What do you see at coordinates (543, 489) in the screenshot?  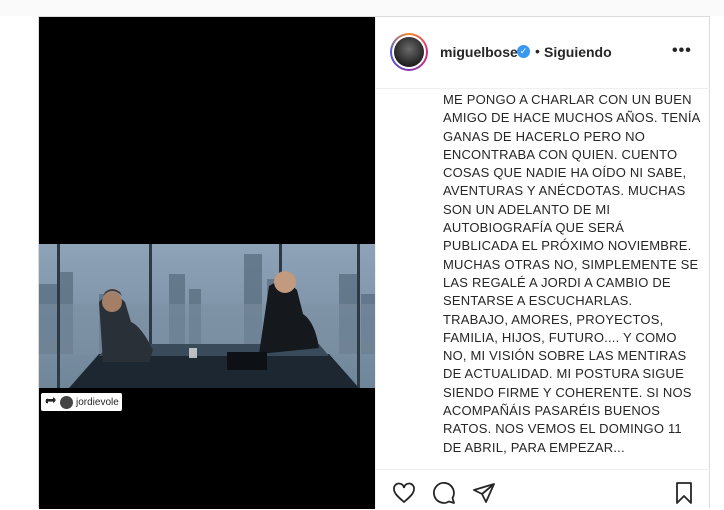 I see `action-bar` at bounding box center [543, 489].